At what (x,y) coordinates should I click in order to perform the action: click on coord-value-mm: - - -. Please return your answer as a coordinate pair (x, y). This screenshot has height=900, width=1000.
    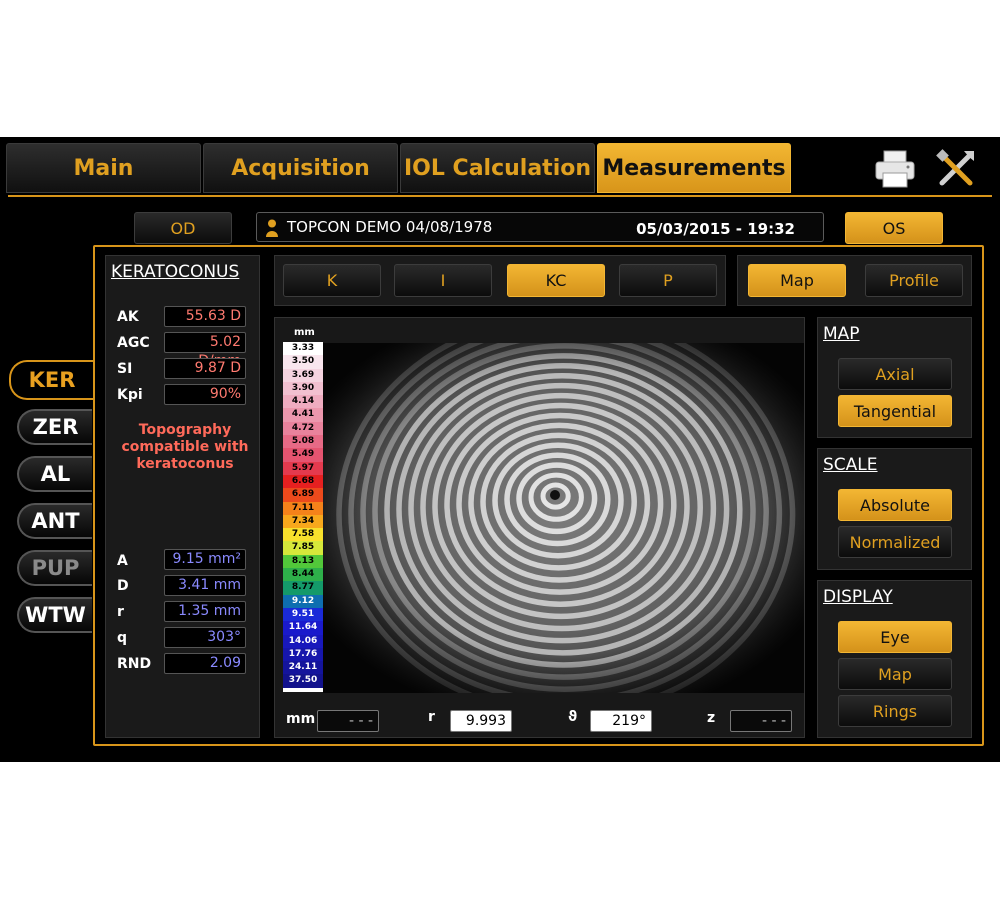
    Looking at the image, I should click on (348, 721).